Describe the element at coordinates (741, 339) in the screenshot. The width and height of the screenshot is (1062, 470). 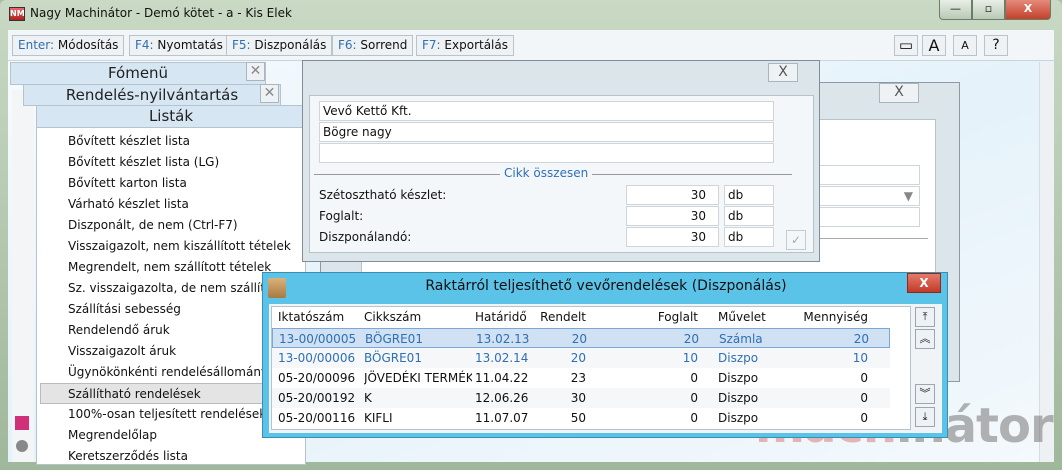
I see `table-cell: Számla` at that location.